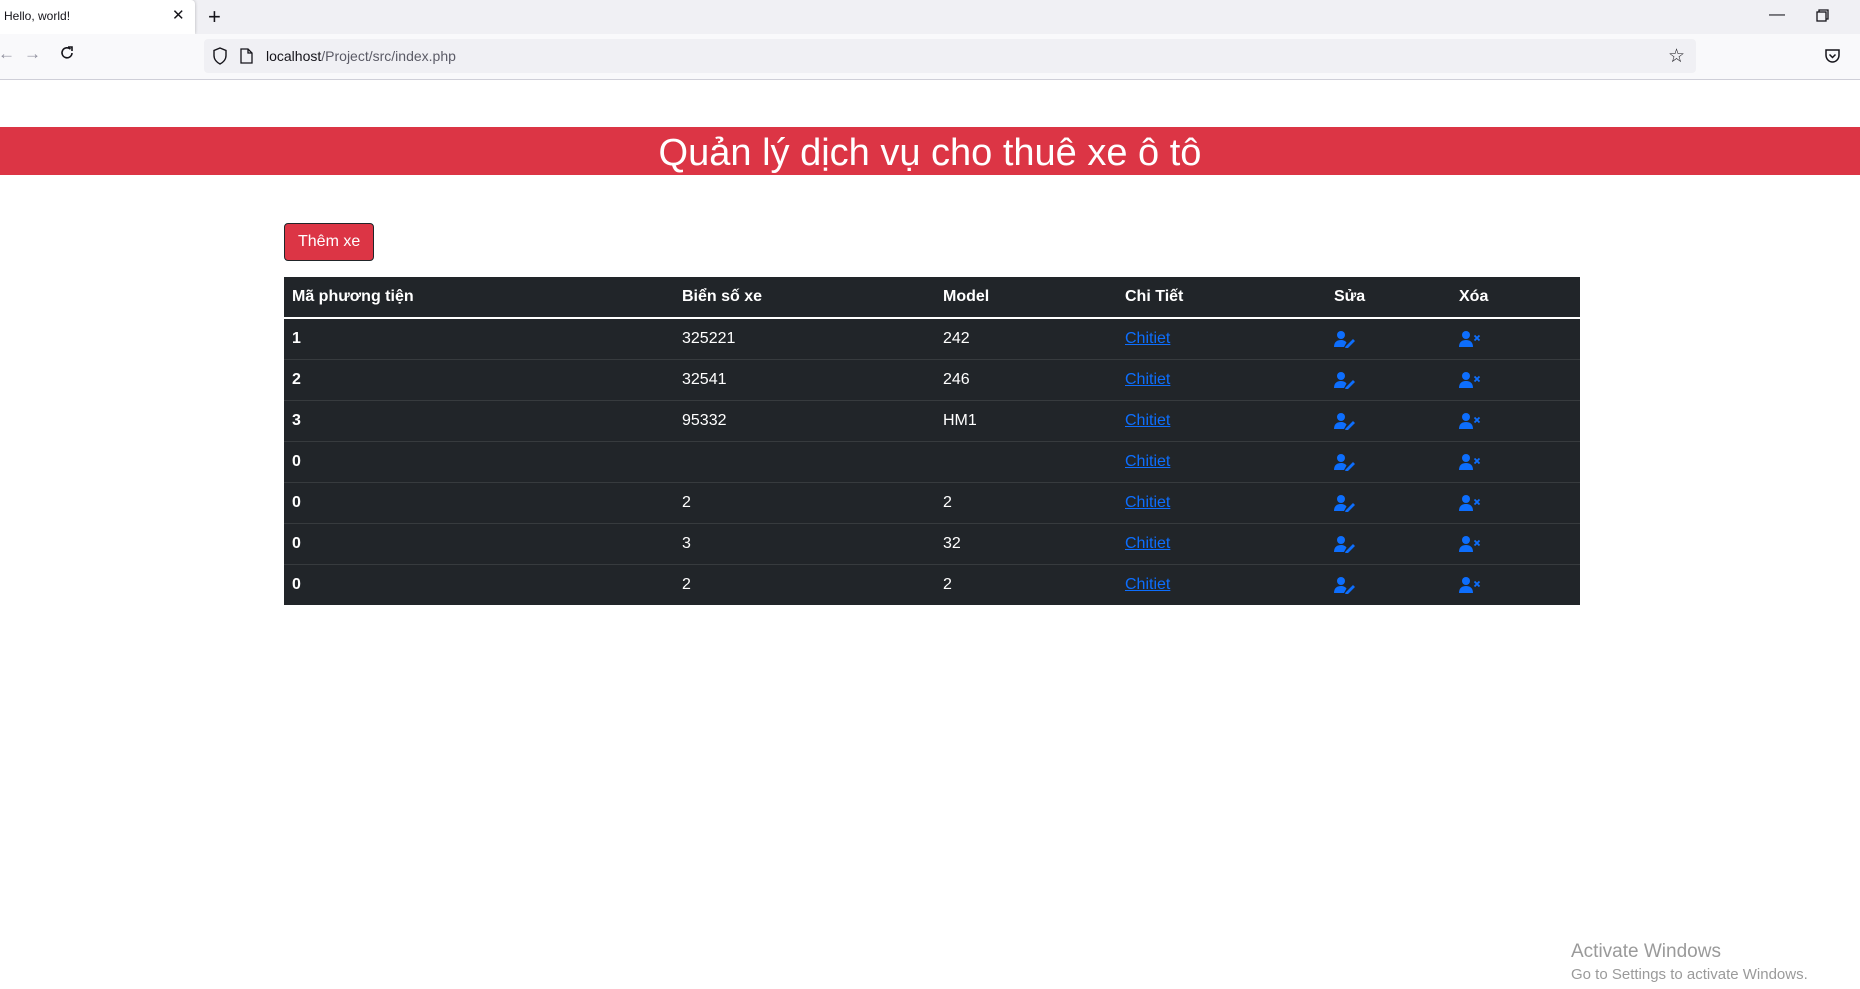 The height and width of the screenshot is (989, 1860). Describe the element at coordinates (1676, 56) in the screenshot. I see `bookmark-star-icon: ☆` at that location.